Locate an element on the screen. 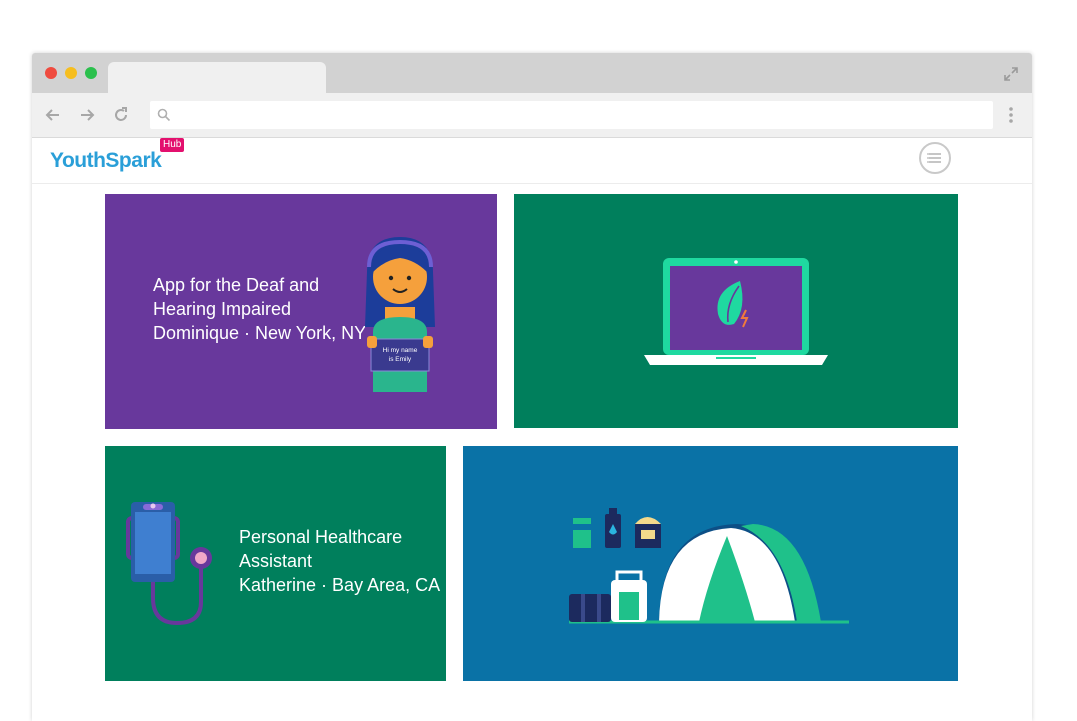 Image resolution: width=1077 pixels, height=721 pixels. site-header: YouthSpark Hub is located at coordinates (532, 161).